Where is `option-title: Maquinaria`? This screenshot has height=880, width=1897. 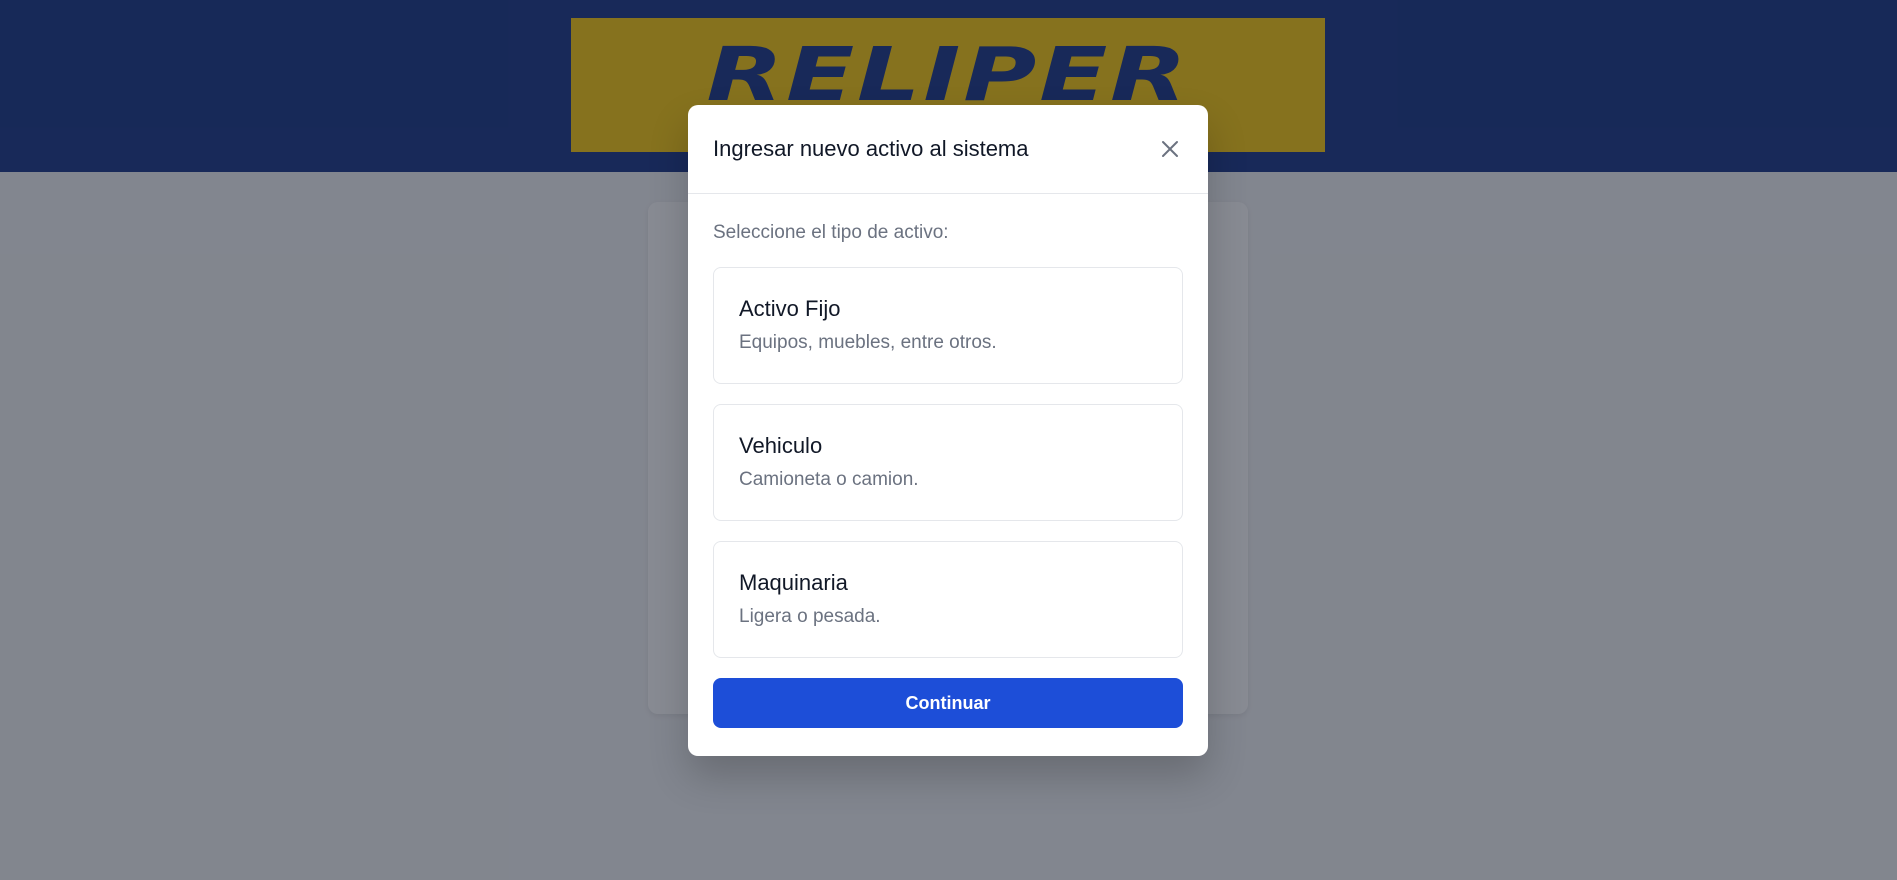
option-title: Maquinaria is located at coordinates (793, 582).